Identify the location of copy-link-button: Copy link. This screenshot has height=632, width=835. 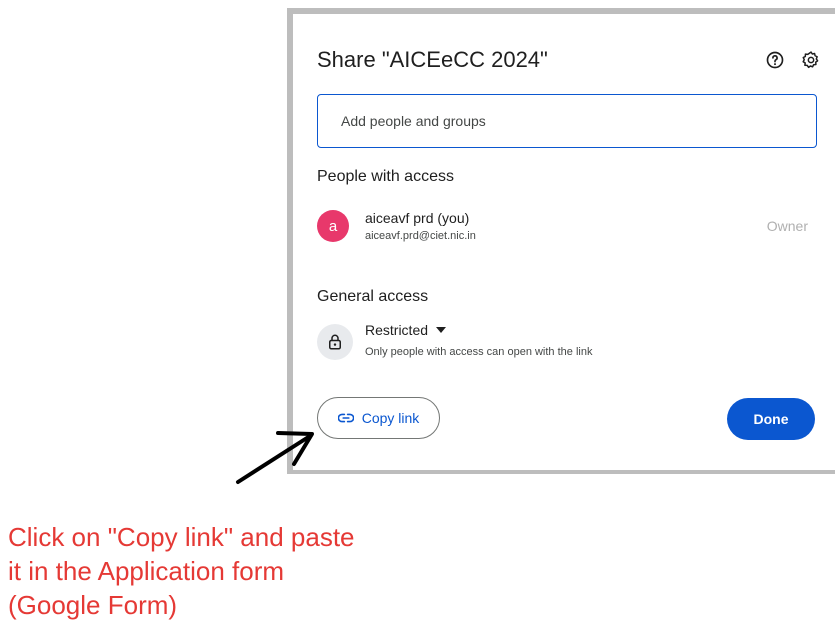
(378, 418).